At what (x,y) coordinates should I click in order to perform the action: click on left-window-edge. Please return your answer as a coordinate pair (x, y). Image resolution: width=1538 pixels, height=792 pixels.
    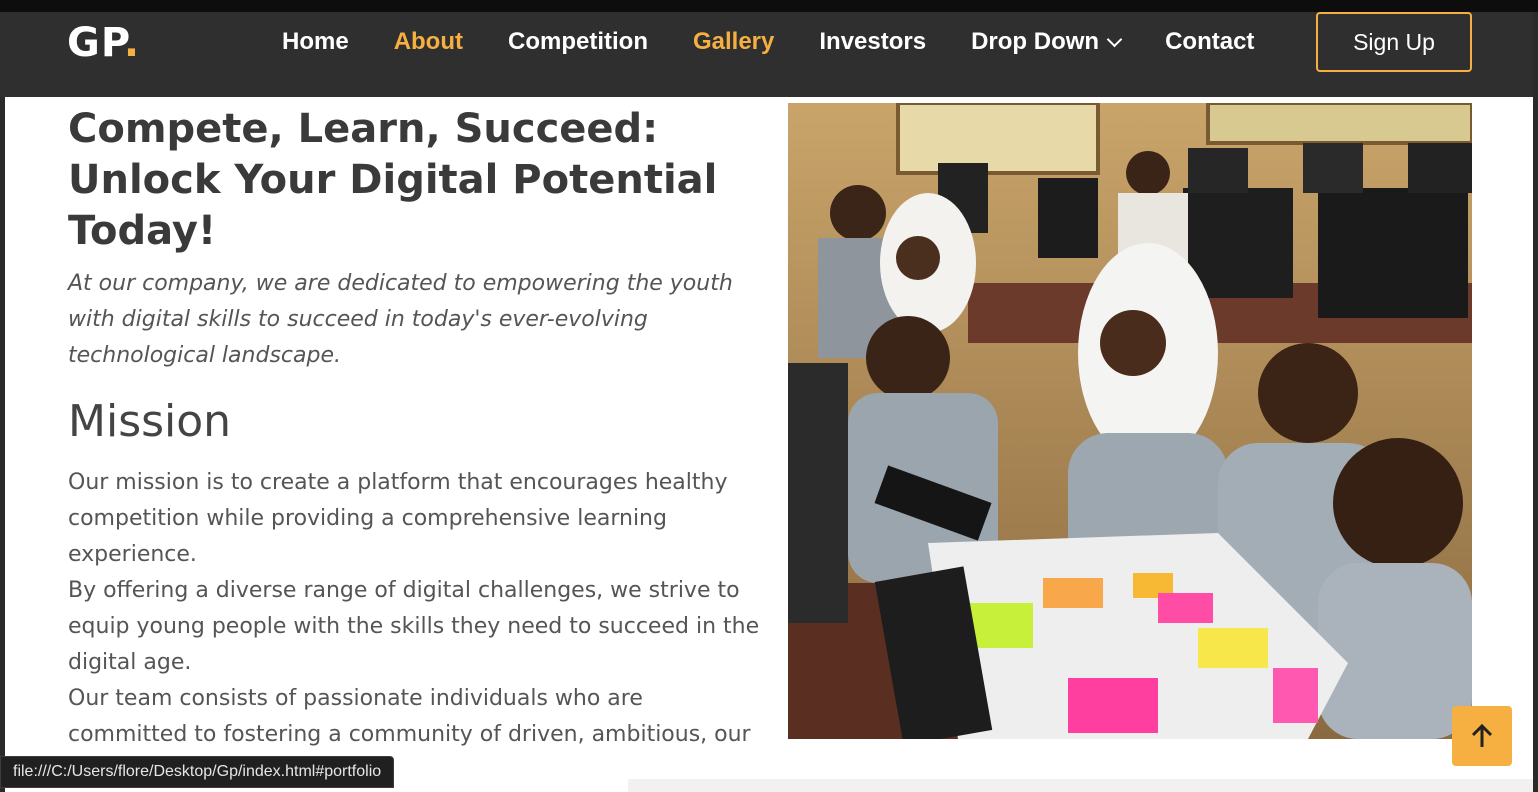
    Looking at the image, I should click on (2, 444).